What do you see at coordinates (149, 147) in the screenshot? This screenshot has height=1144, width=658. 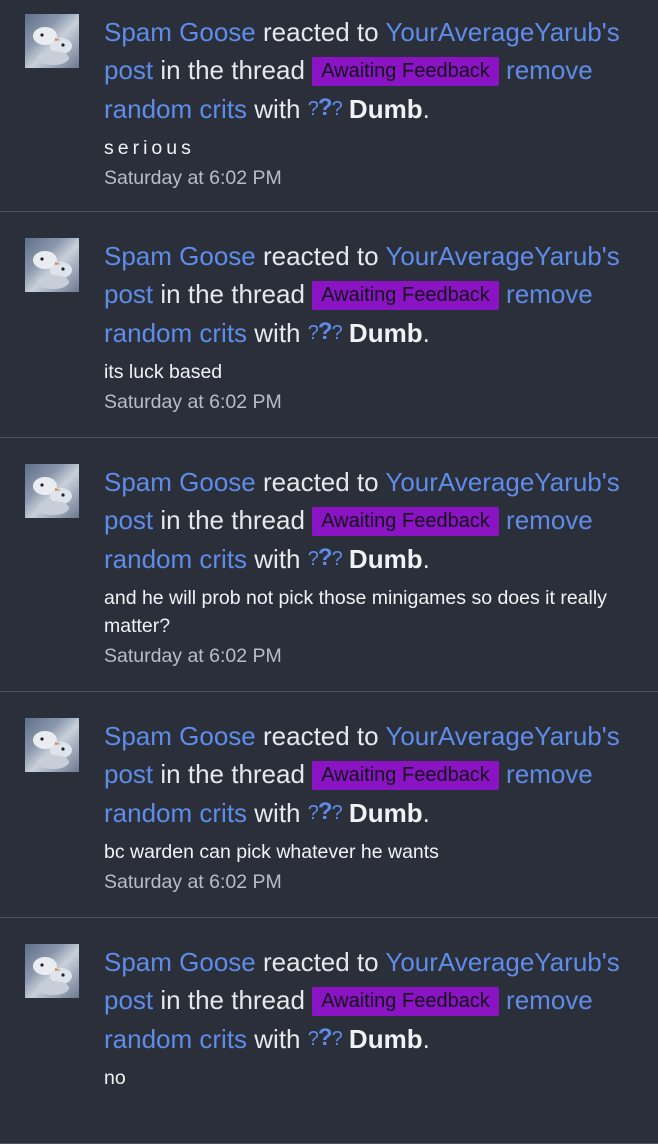 I see `post-snippet: serious` at bounding box center [149, 147].